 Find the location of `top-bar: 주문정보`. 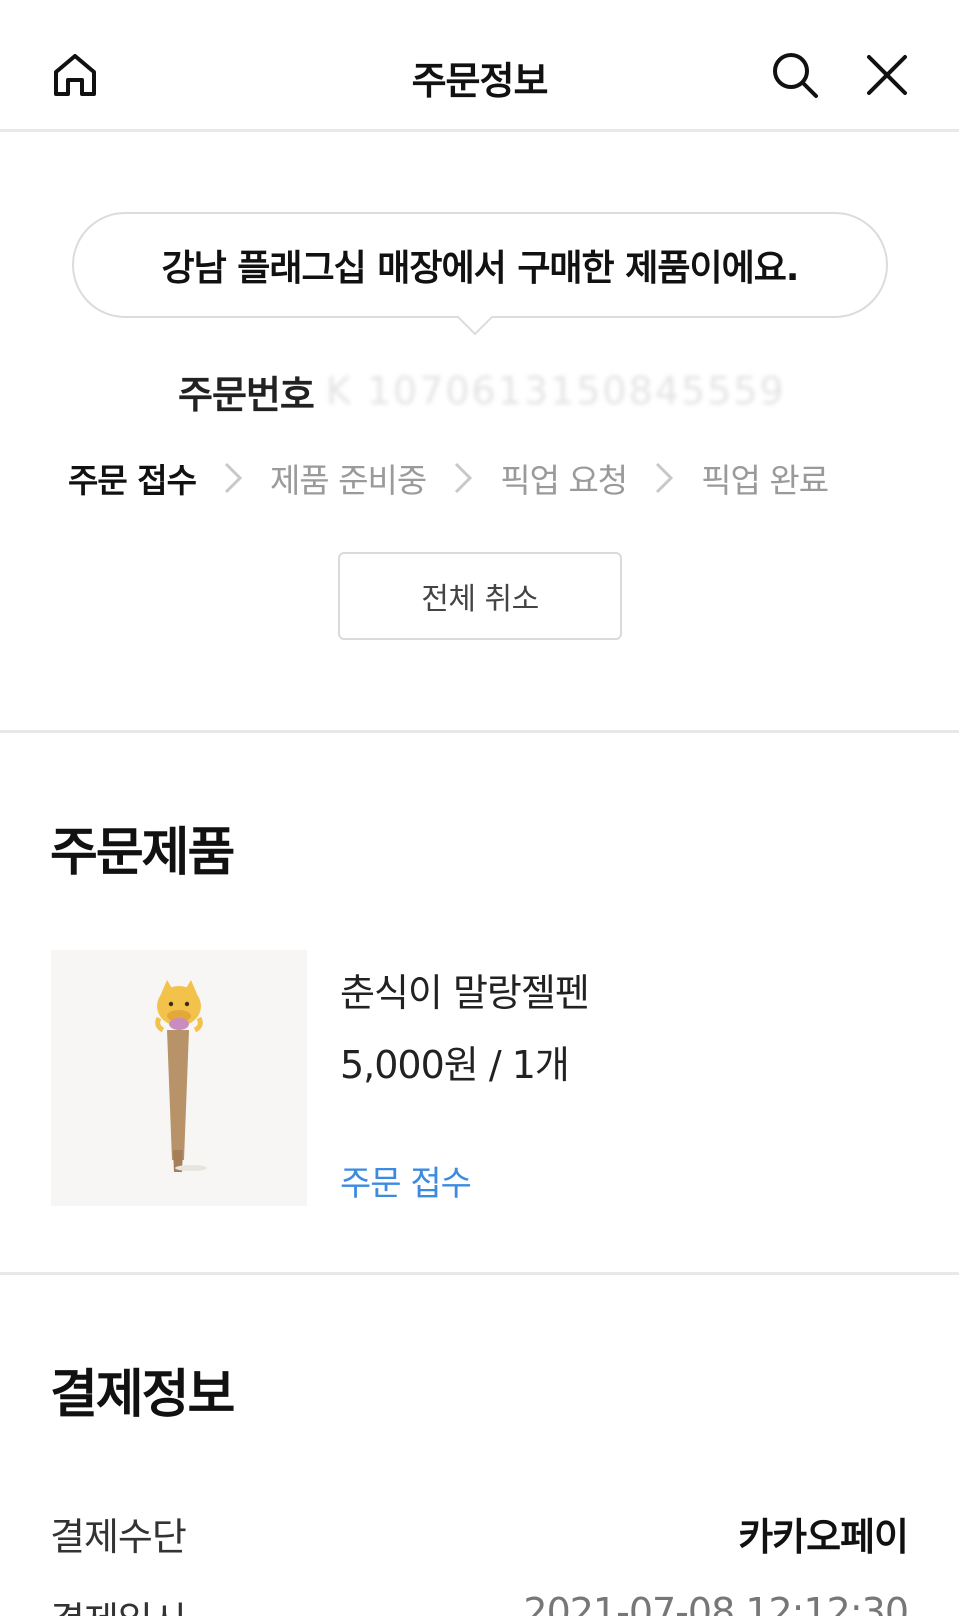

top-bar: 주문정보 is located at coordinates (479, 66).